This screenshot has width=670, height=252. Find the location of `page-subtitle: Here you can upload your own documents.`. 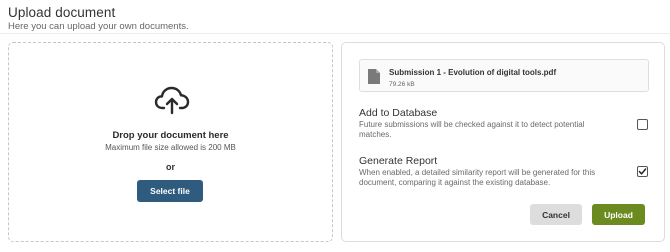

page-subtitle: Here you can upload your own documents. is located at coordinates (98, 26).